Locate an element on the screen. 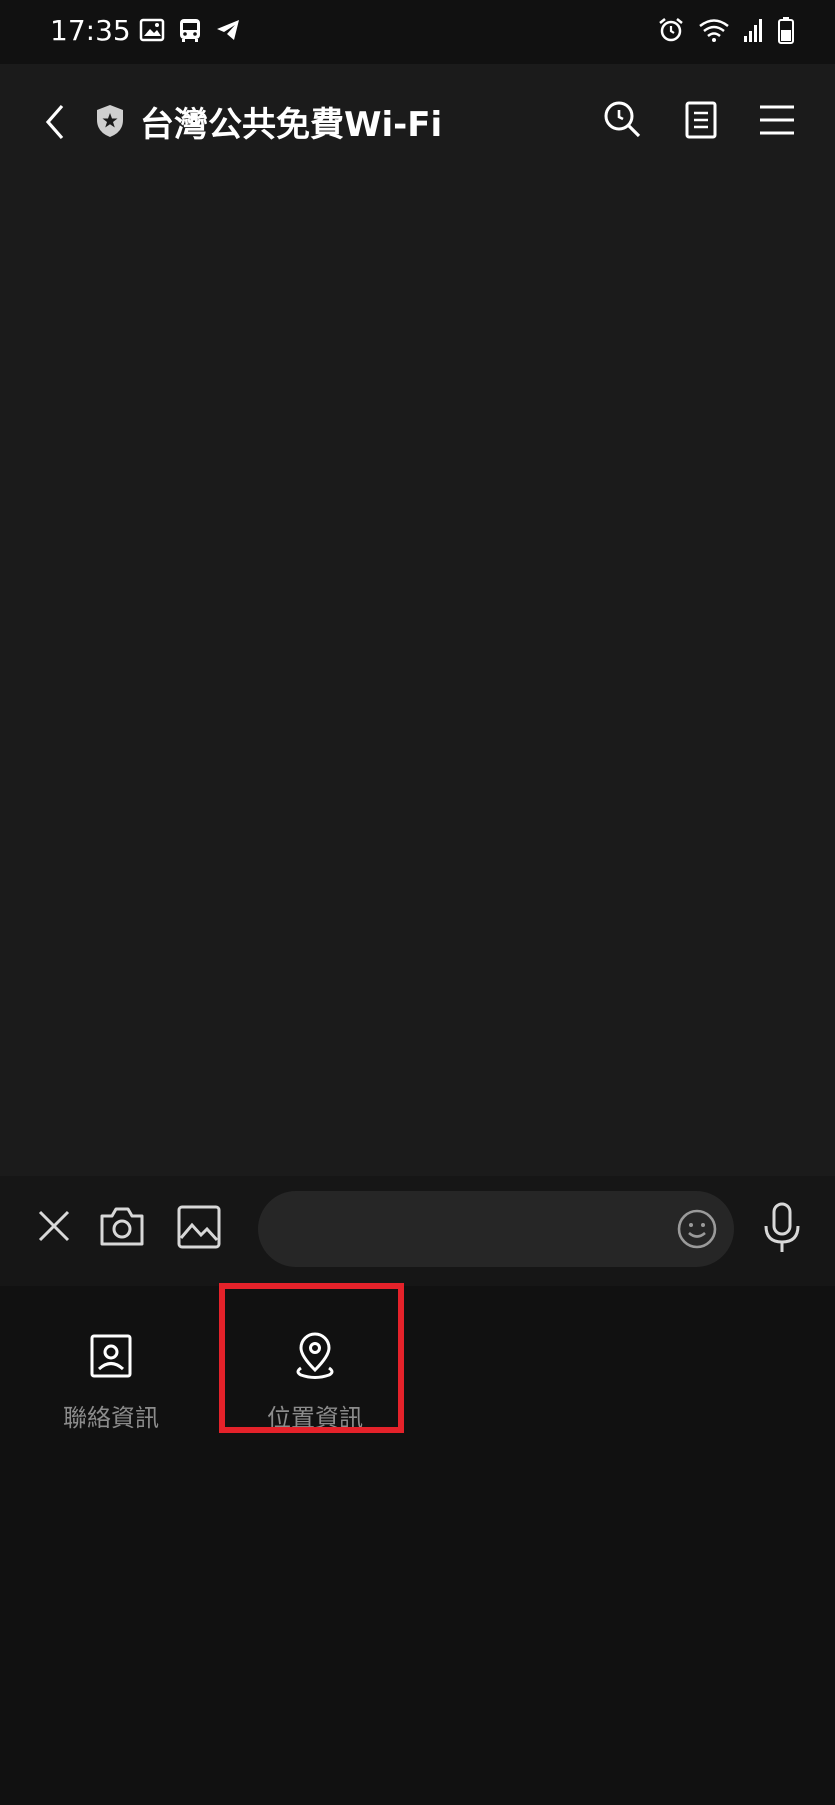  shield-star-icon is located at coordinates (110, 121).